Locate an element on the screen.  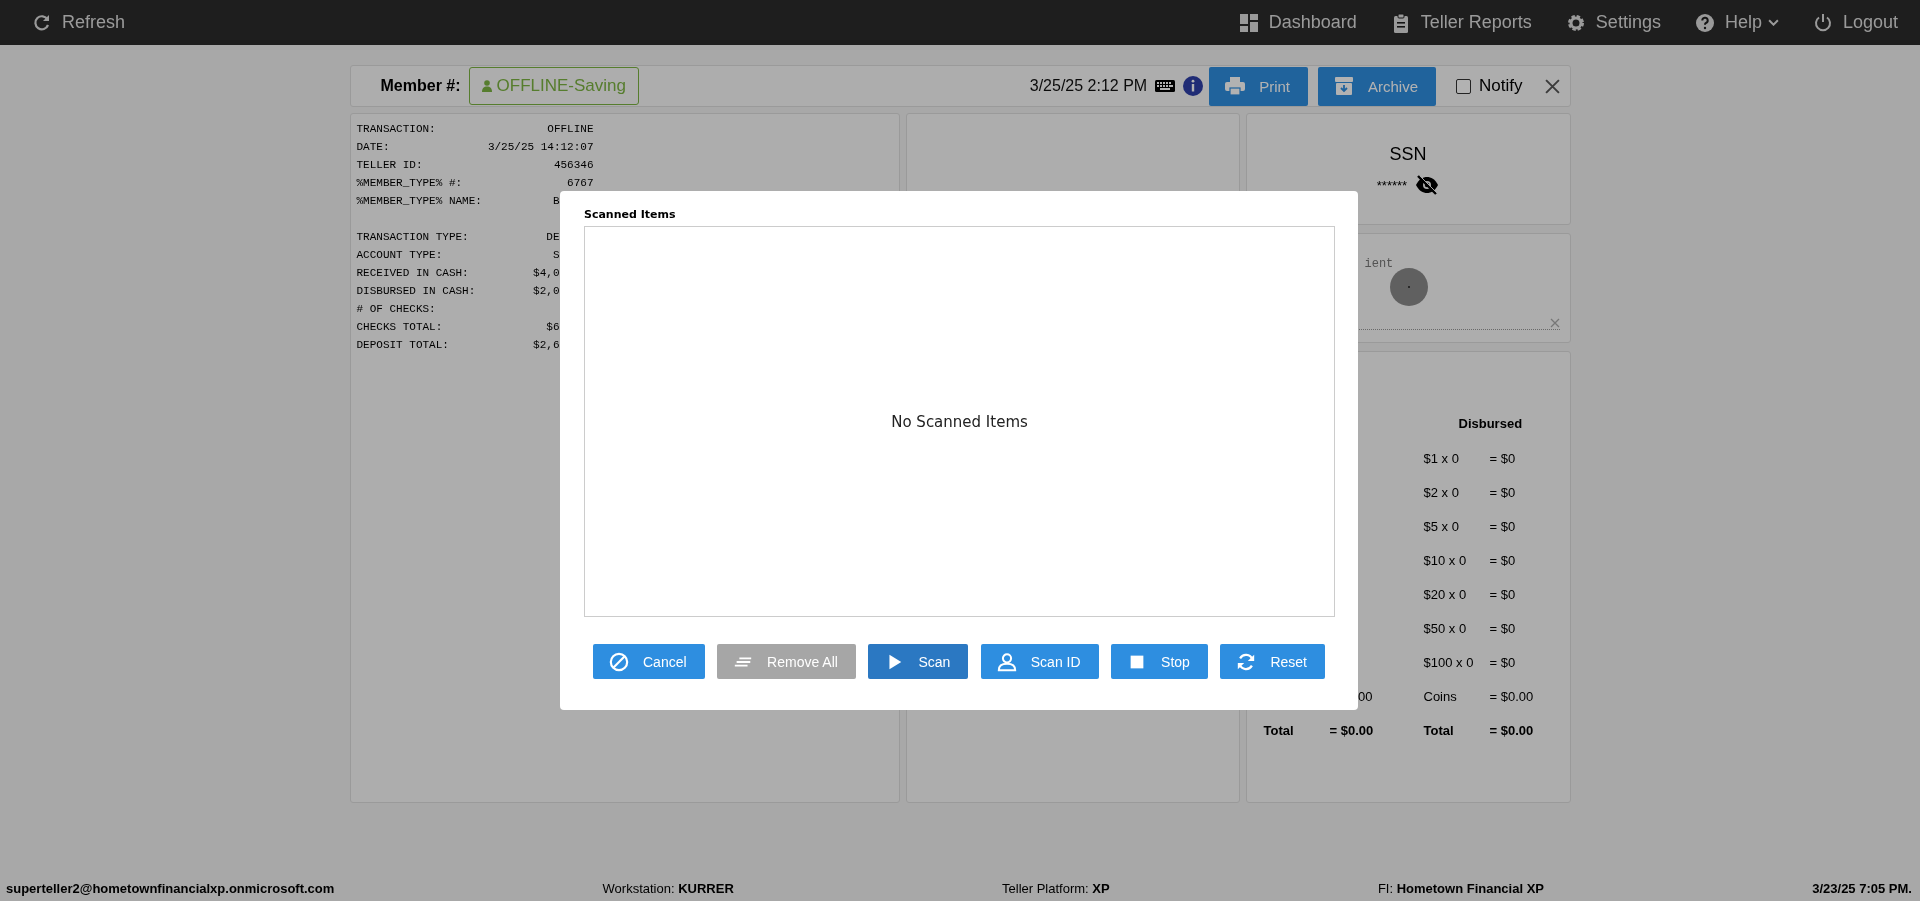
status-item: FI: Hometown Financial XP is located at coordinates (1460, 888).